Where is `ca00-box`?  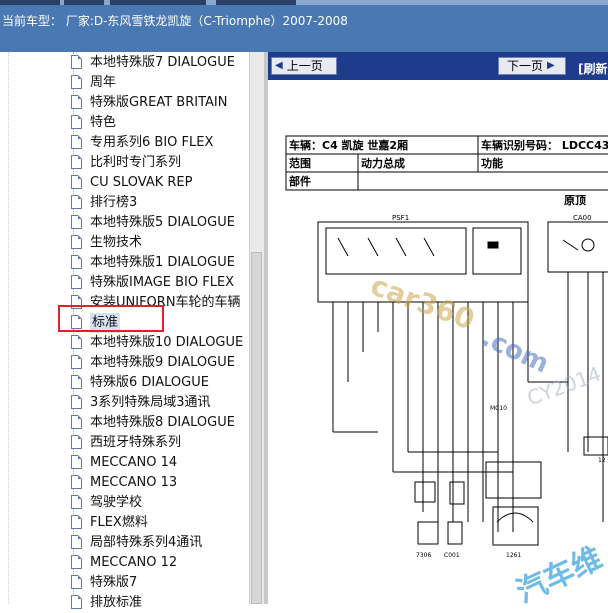 ca00-box is located at coordinates (577, 247).